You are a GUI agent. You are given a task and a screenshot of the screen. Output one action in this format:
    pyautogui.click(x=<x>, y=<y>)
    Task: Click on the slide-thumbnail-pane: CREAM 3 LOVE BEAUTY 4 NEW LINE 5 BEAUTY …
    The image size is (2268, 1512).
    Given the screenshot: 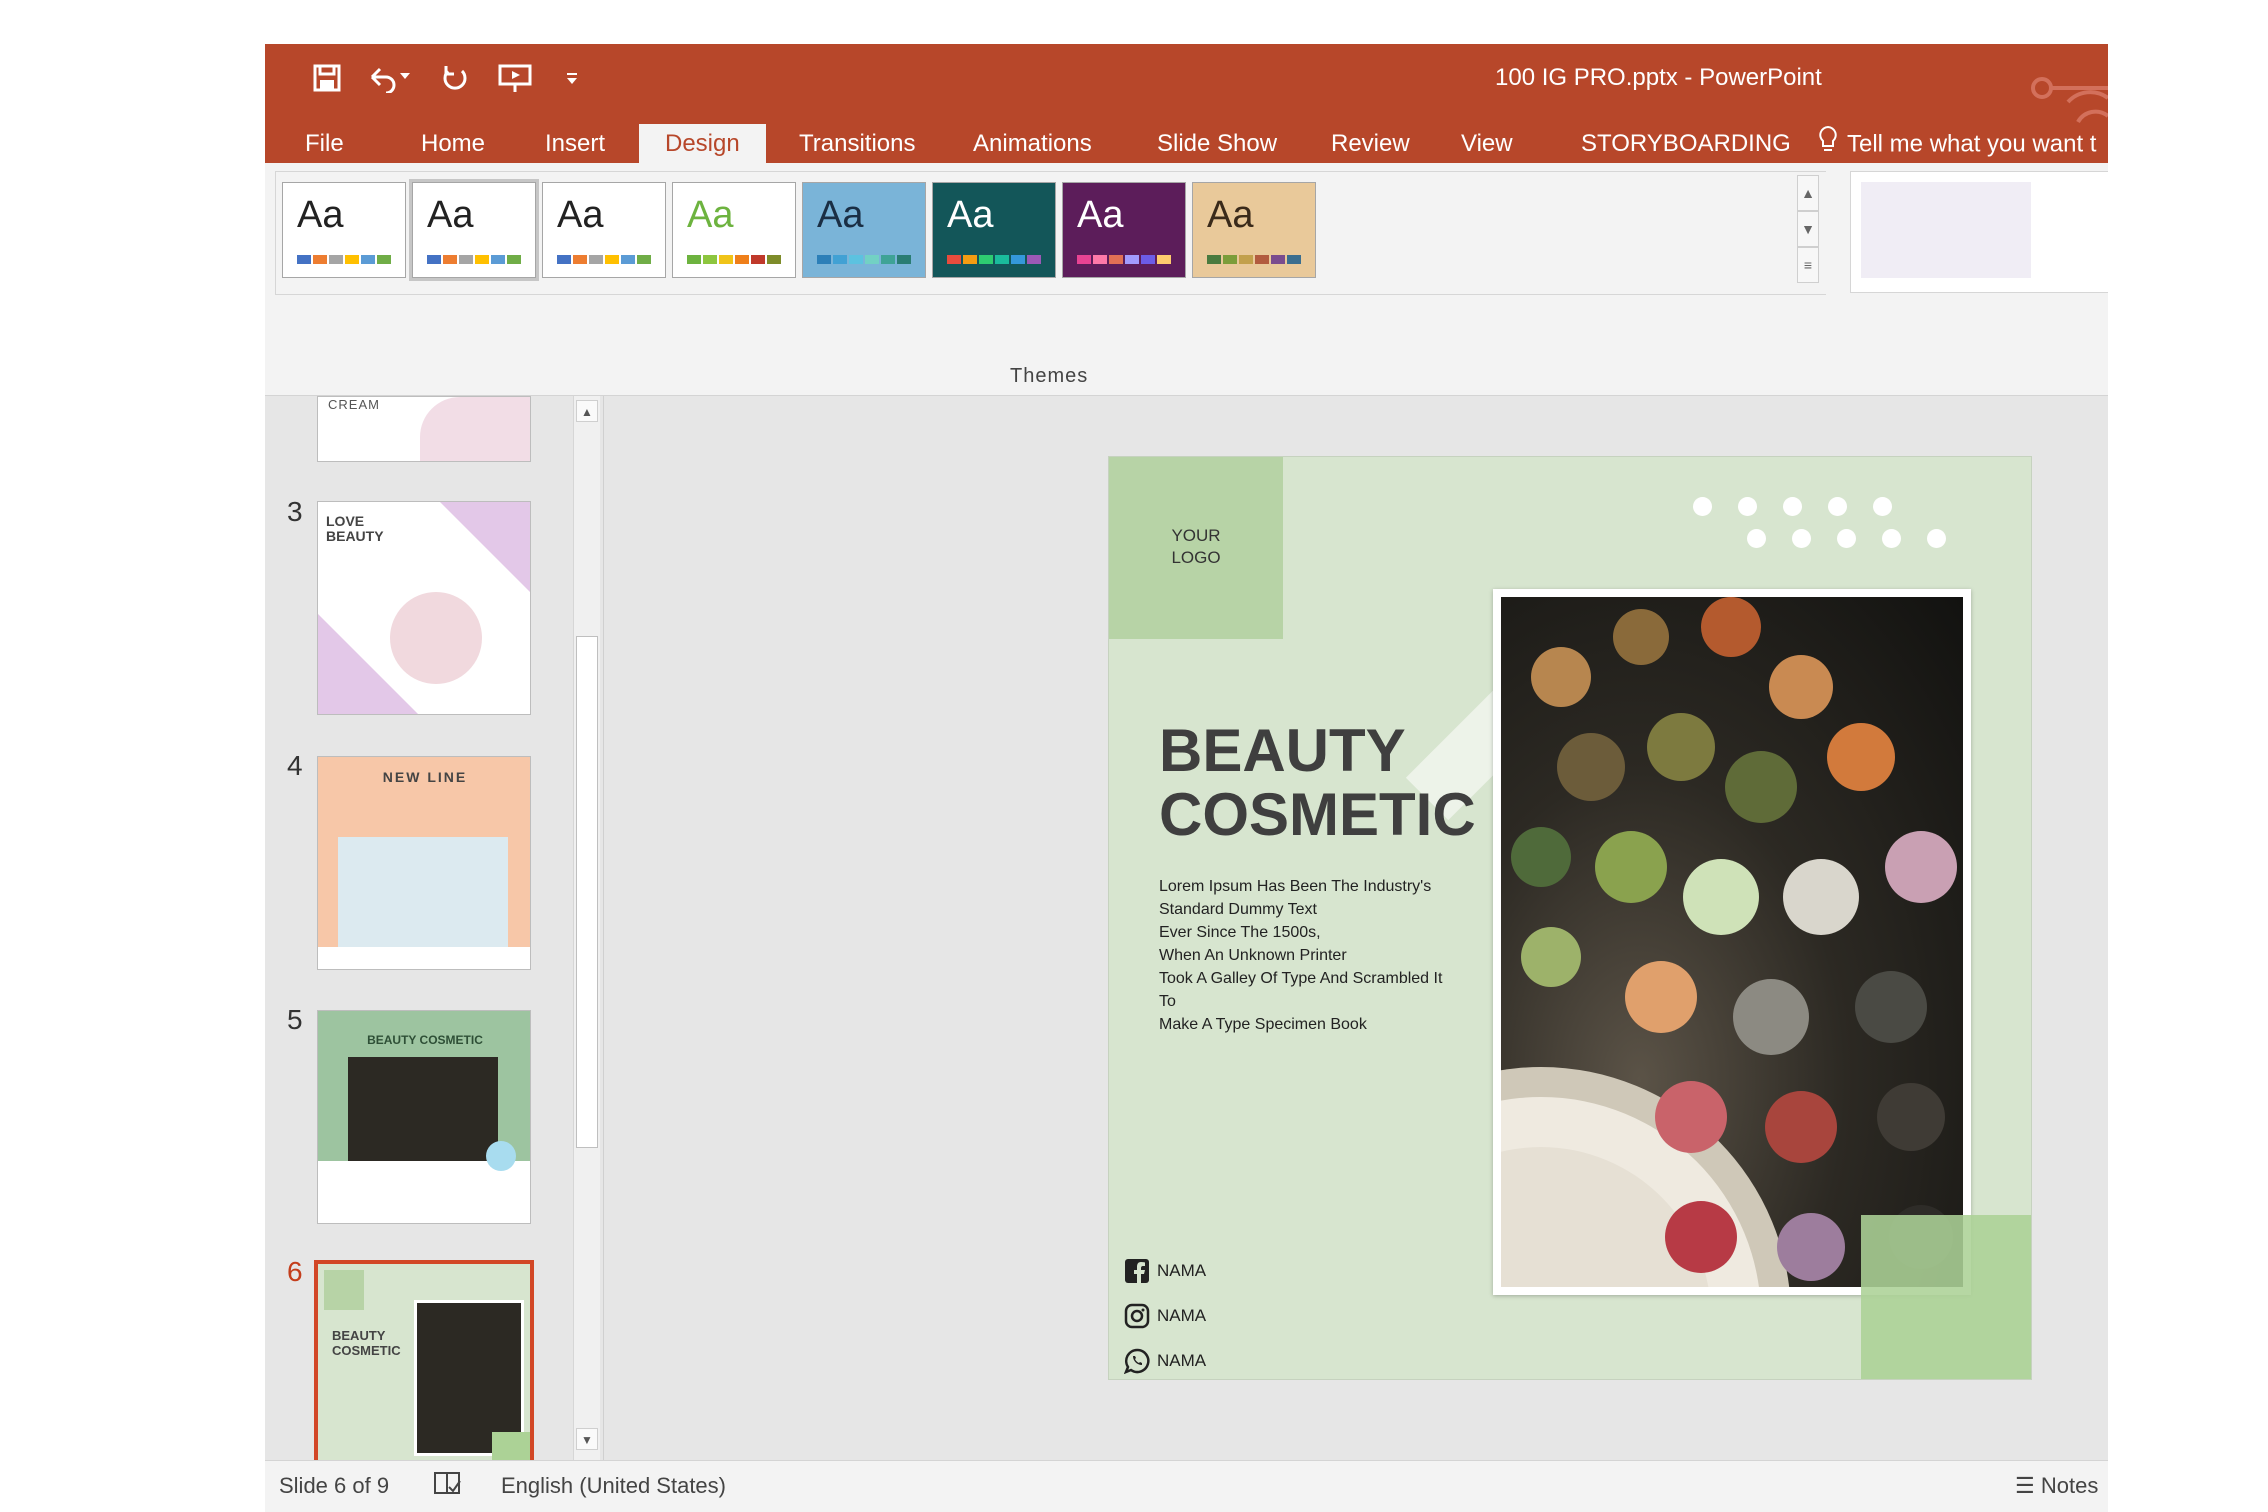 What is the action you would take?
    pyautogui.click(x=434, y=954)
    